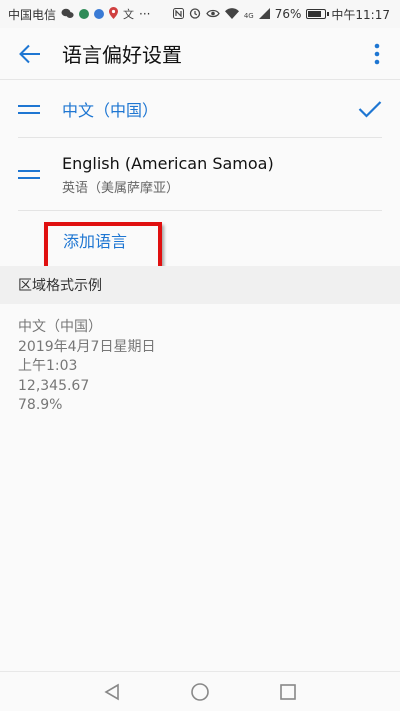 The image size is (400, 711). What do you see at coordinates (360, 14) in the screenshot?
I see `clock: 中午11:17` at bounding box center [360, 14].